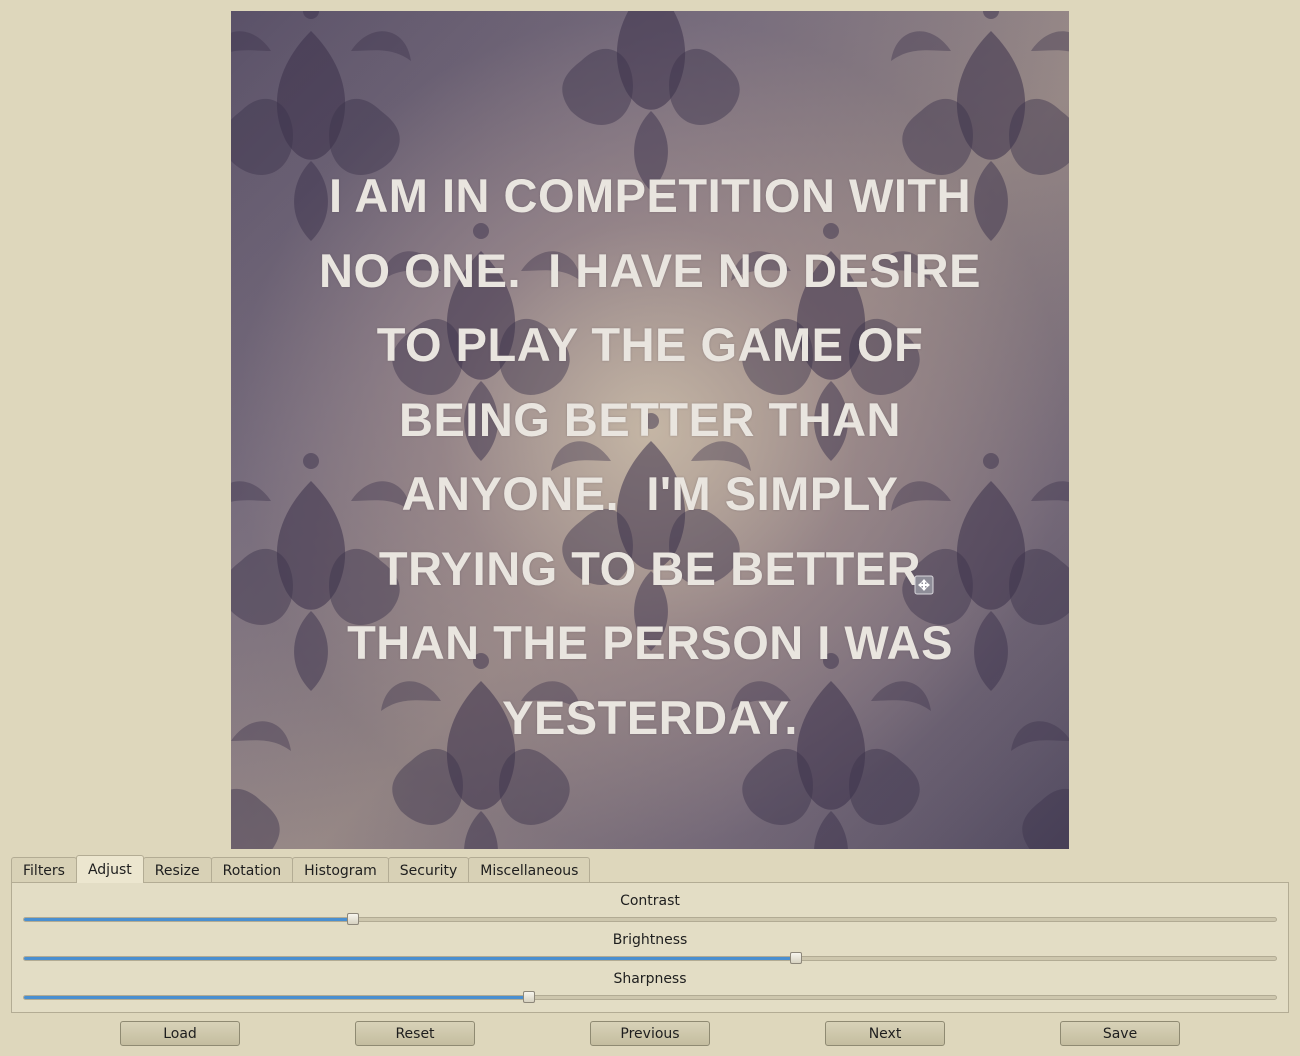  I want to click on tab-adjust: Adjust, so click(109, 869).